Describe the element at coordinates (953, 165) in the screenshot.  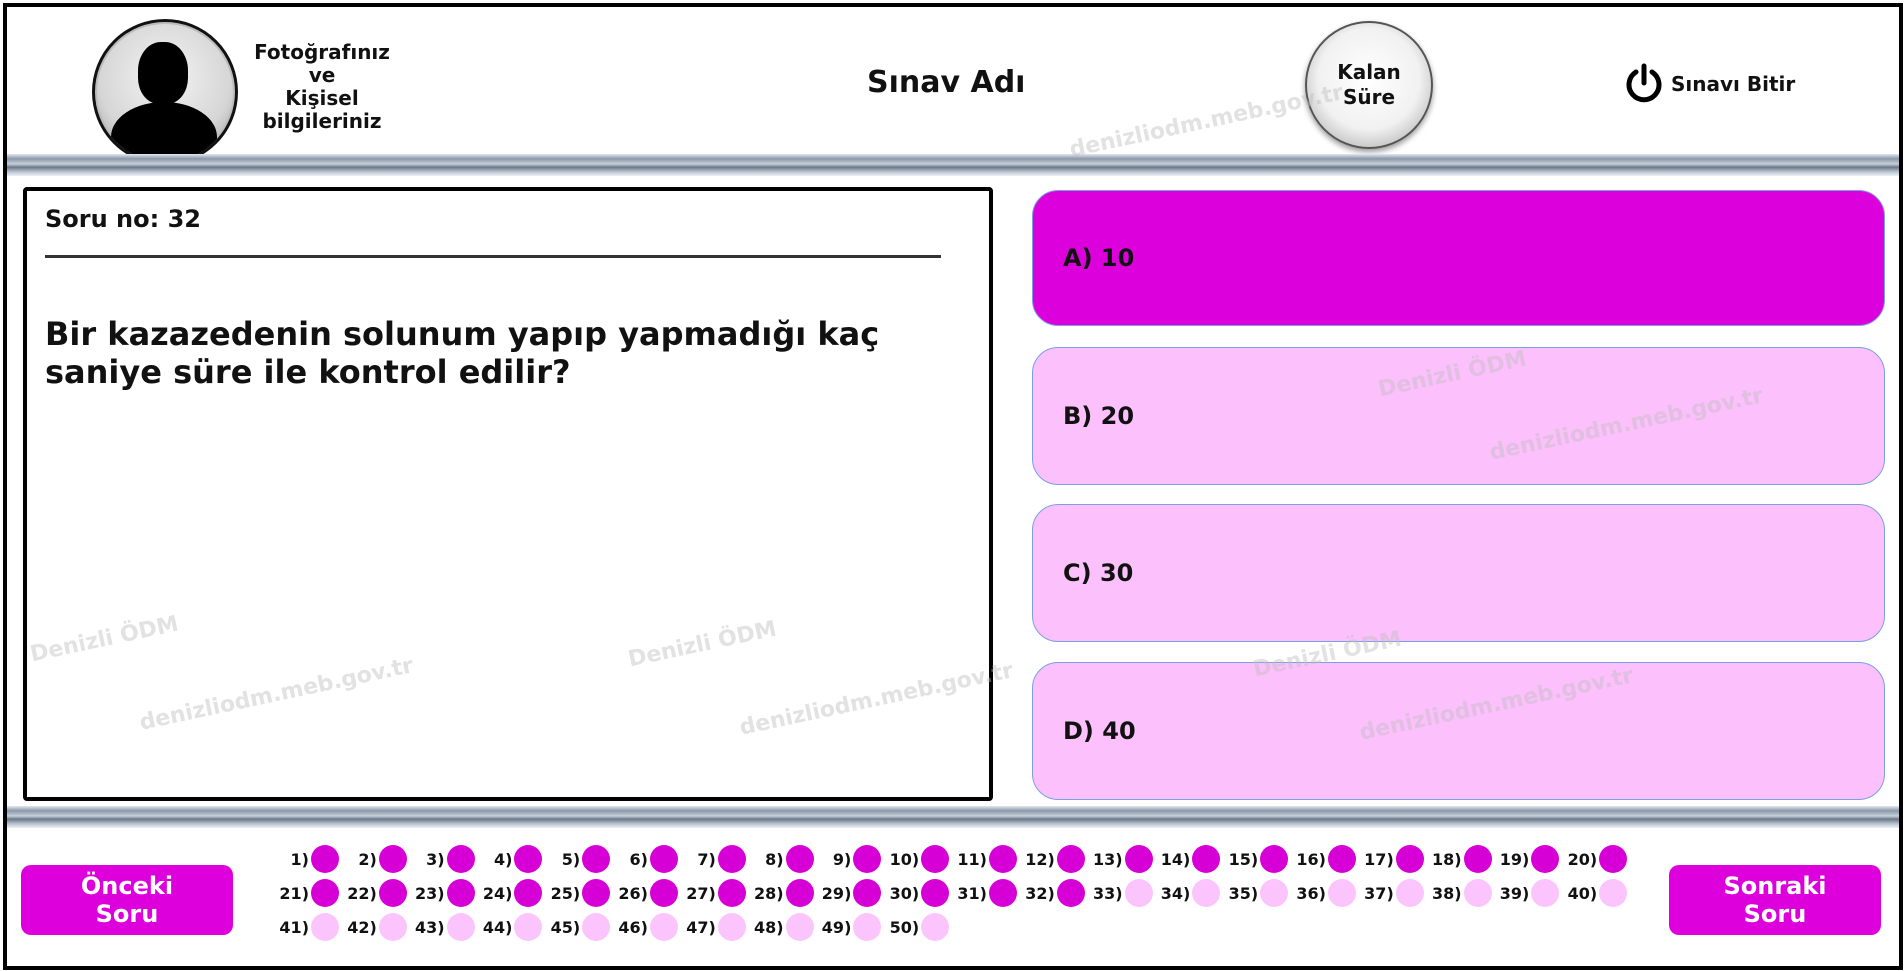
I see `header-divider` at that location.